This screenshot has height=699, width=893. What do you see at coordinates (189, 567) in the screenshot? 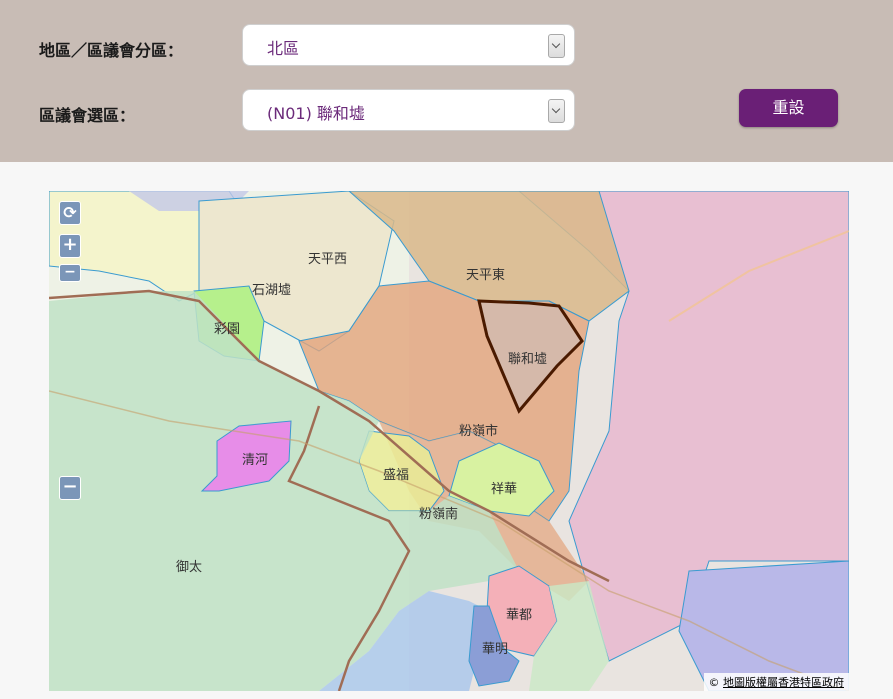
I see `district-label: 御太` at bounding box center [189, 567].